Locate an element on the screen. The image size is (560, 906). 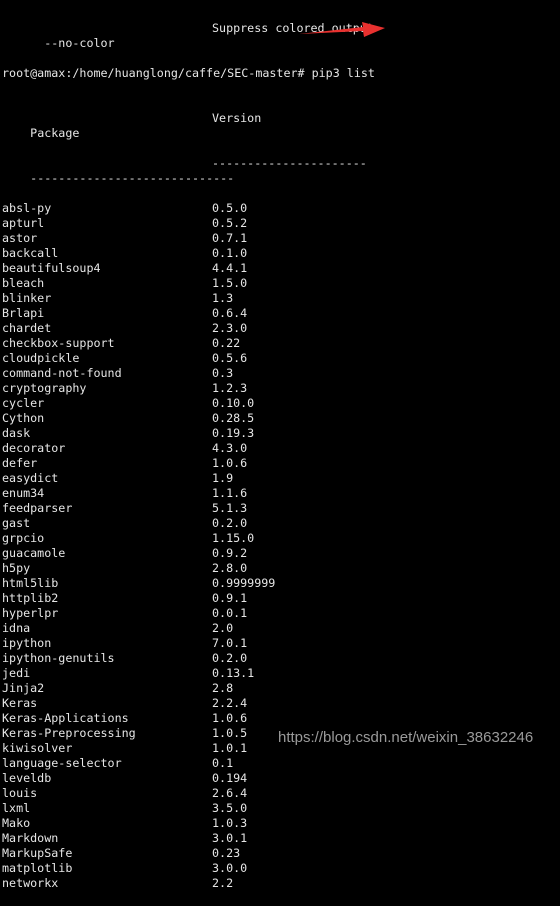
package-name: chardet is located at coordinates (27, 328).